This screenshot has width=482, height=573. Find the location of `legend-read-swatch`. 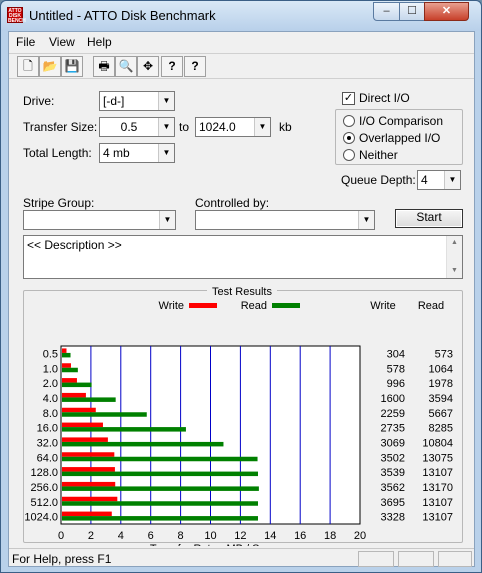

legend-read-swatch is located at coordinates (286, 305).